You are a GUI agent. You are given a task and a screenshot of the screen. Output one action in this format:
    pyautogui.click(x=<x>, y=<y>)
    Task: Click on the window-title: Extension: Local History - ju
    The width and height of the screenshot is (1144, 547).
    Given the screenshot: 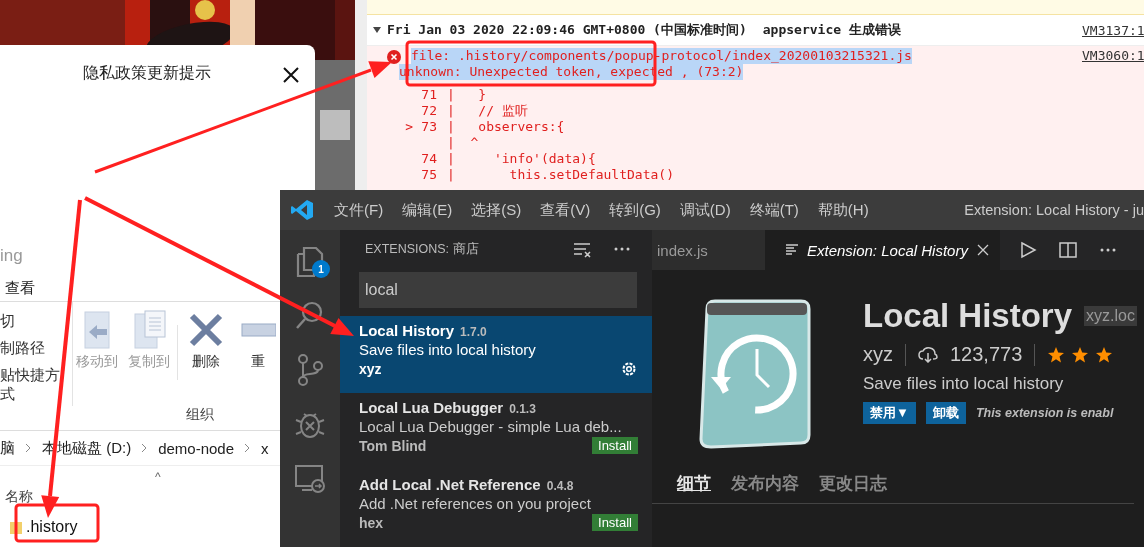 What is the action you would take?
    pyautogui.click(x=1054, y=210)
    